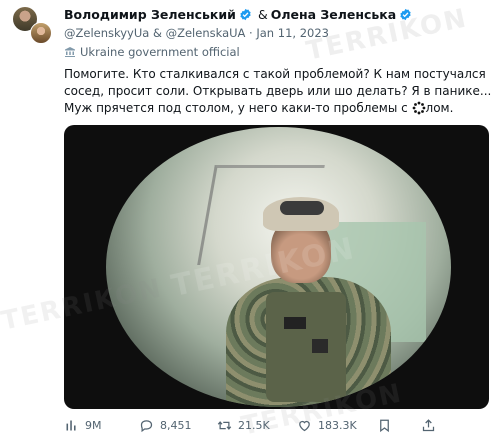  I want to click on views-count: 9M, so click(93, 425).